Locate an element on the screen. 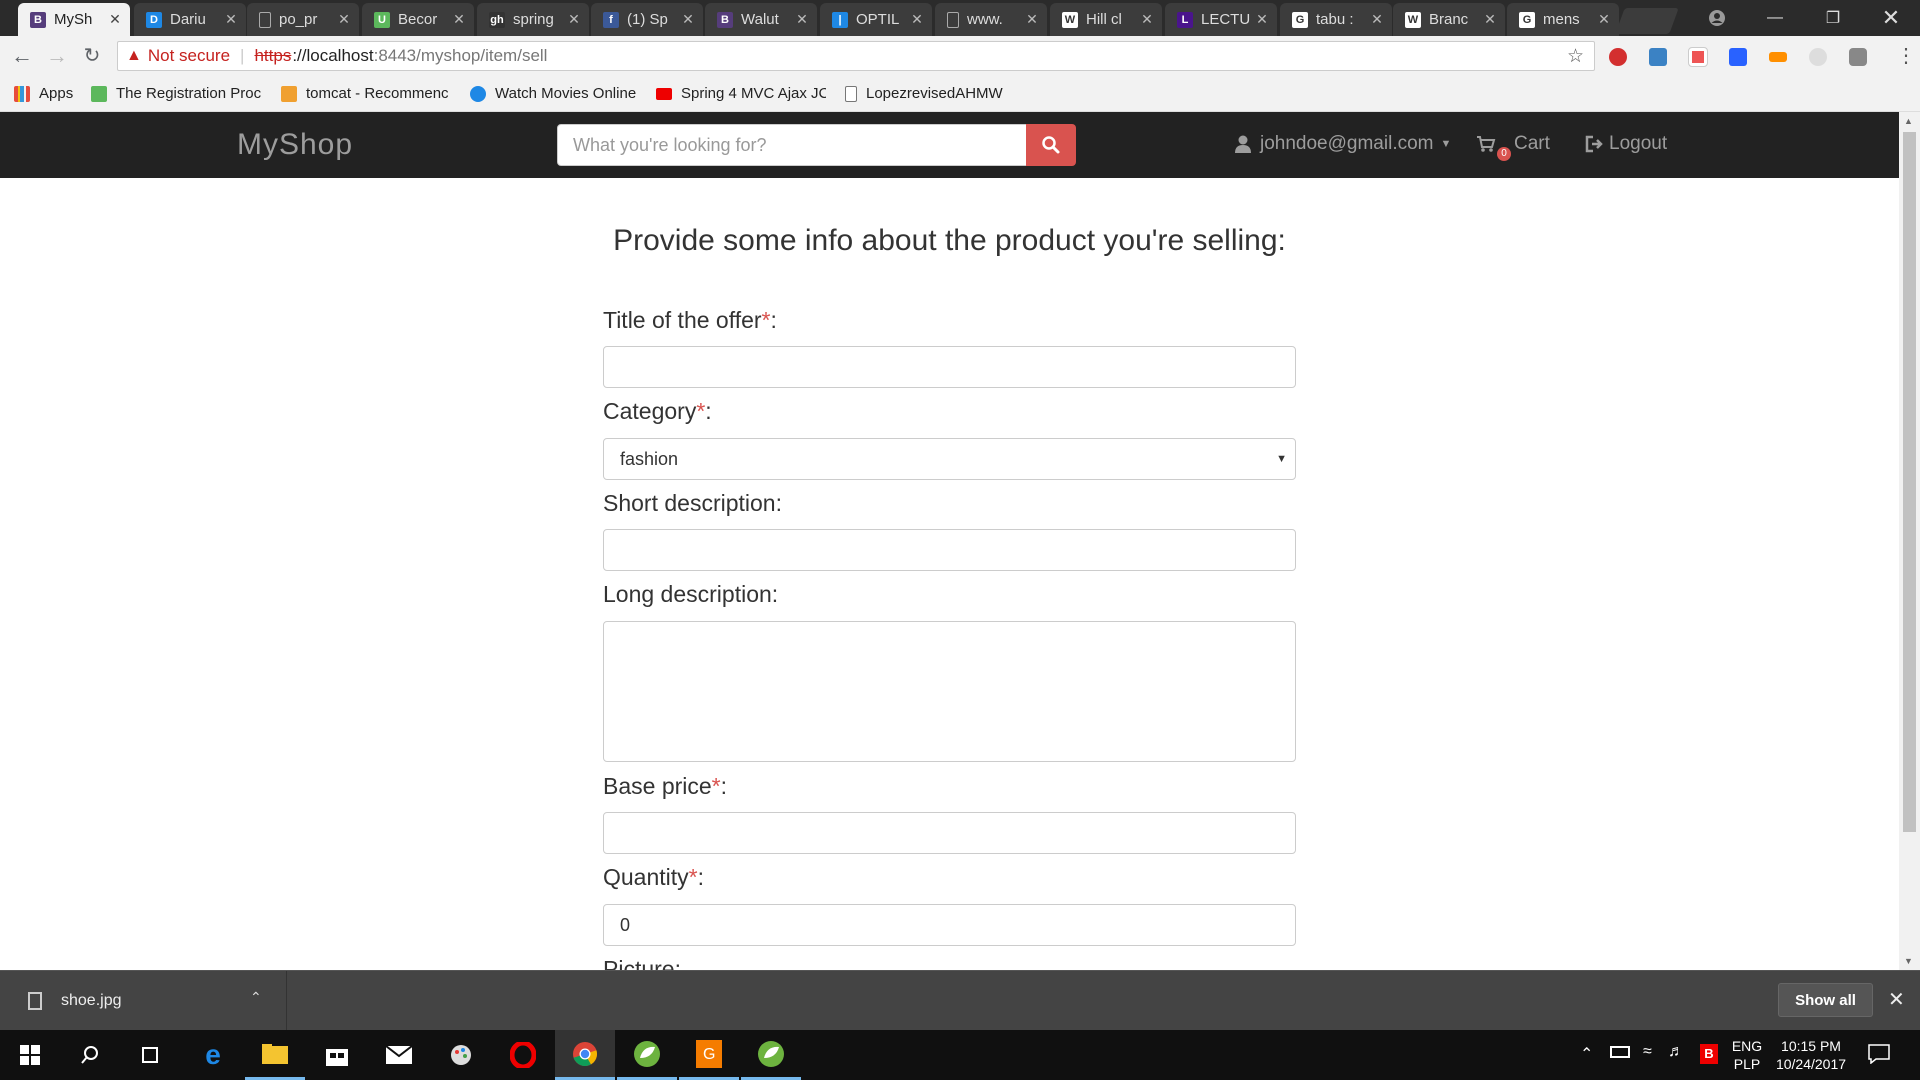 This screenshot has height=1080, width=1920. opera-icon is located at coordinates (523, 1055).